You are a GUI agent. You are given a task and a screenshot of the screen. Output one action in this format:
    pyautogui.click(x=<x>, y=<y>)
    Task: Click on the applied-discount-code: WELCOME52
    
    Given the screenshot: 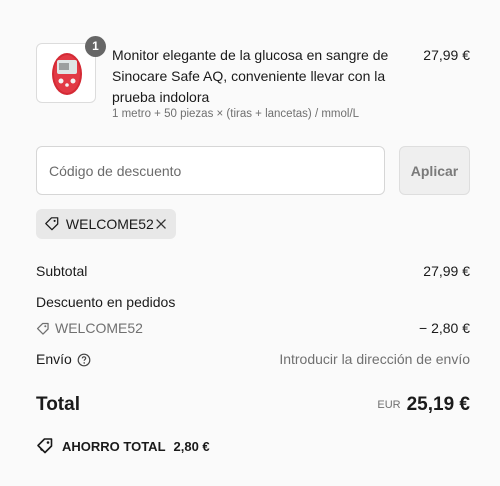 What is the action you would take?
    pyautogui.click(x=109, y=224)
    